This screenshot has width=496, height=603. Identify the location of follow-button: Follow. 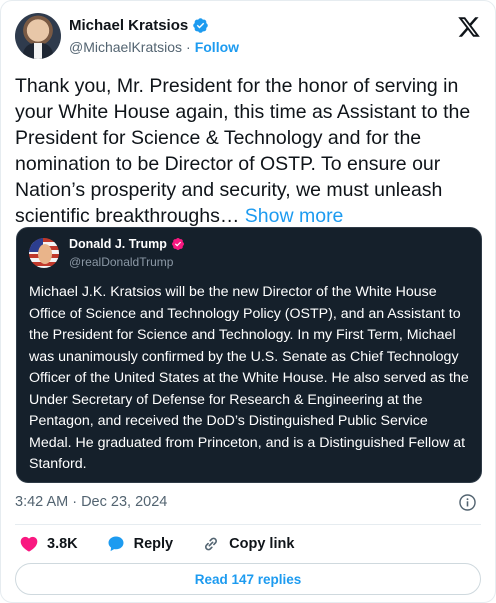
(217, 47).